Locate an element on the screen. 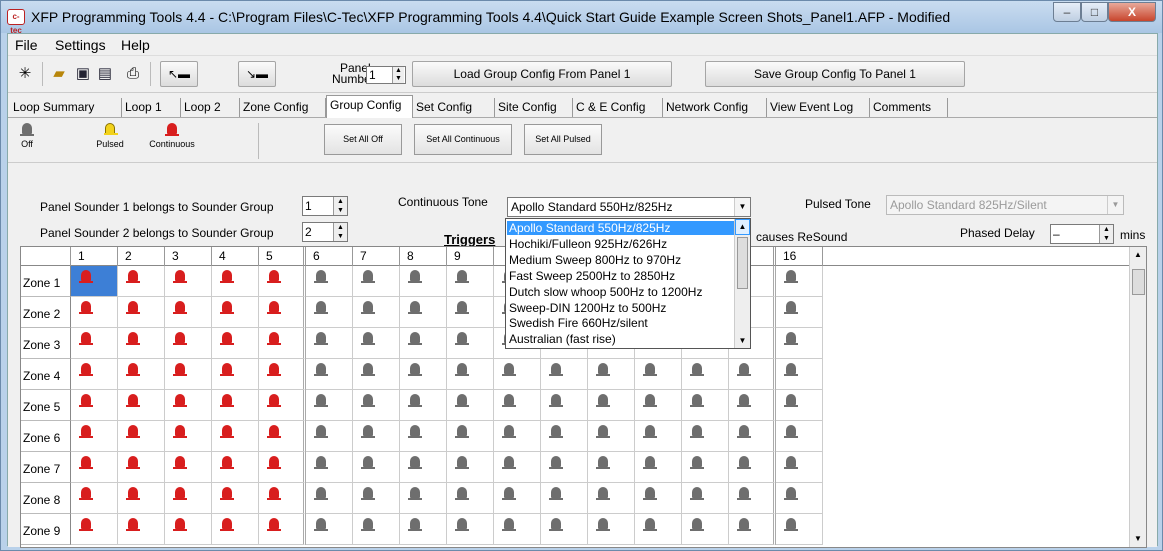 This screenshot has height=551, width=1163. grid-column-header: 4 is located at coordinates (235, 256).